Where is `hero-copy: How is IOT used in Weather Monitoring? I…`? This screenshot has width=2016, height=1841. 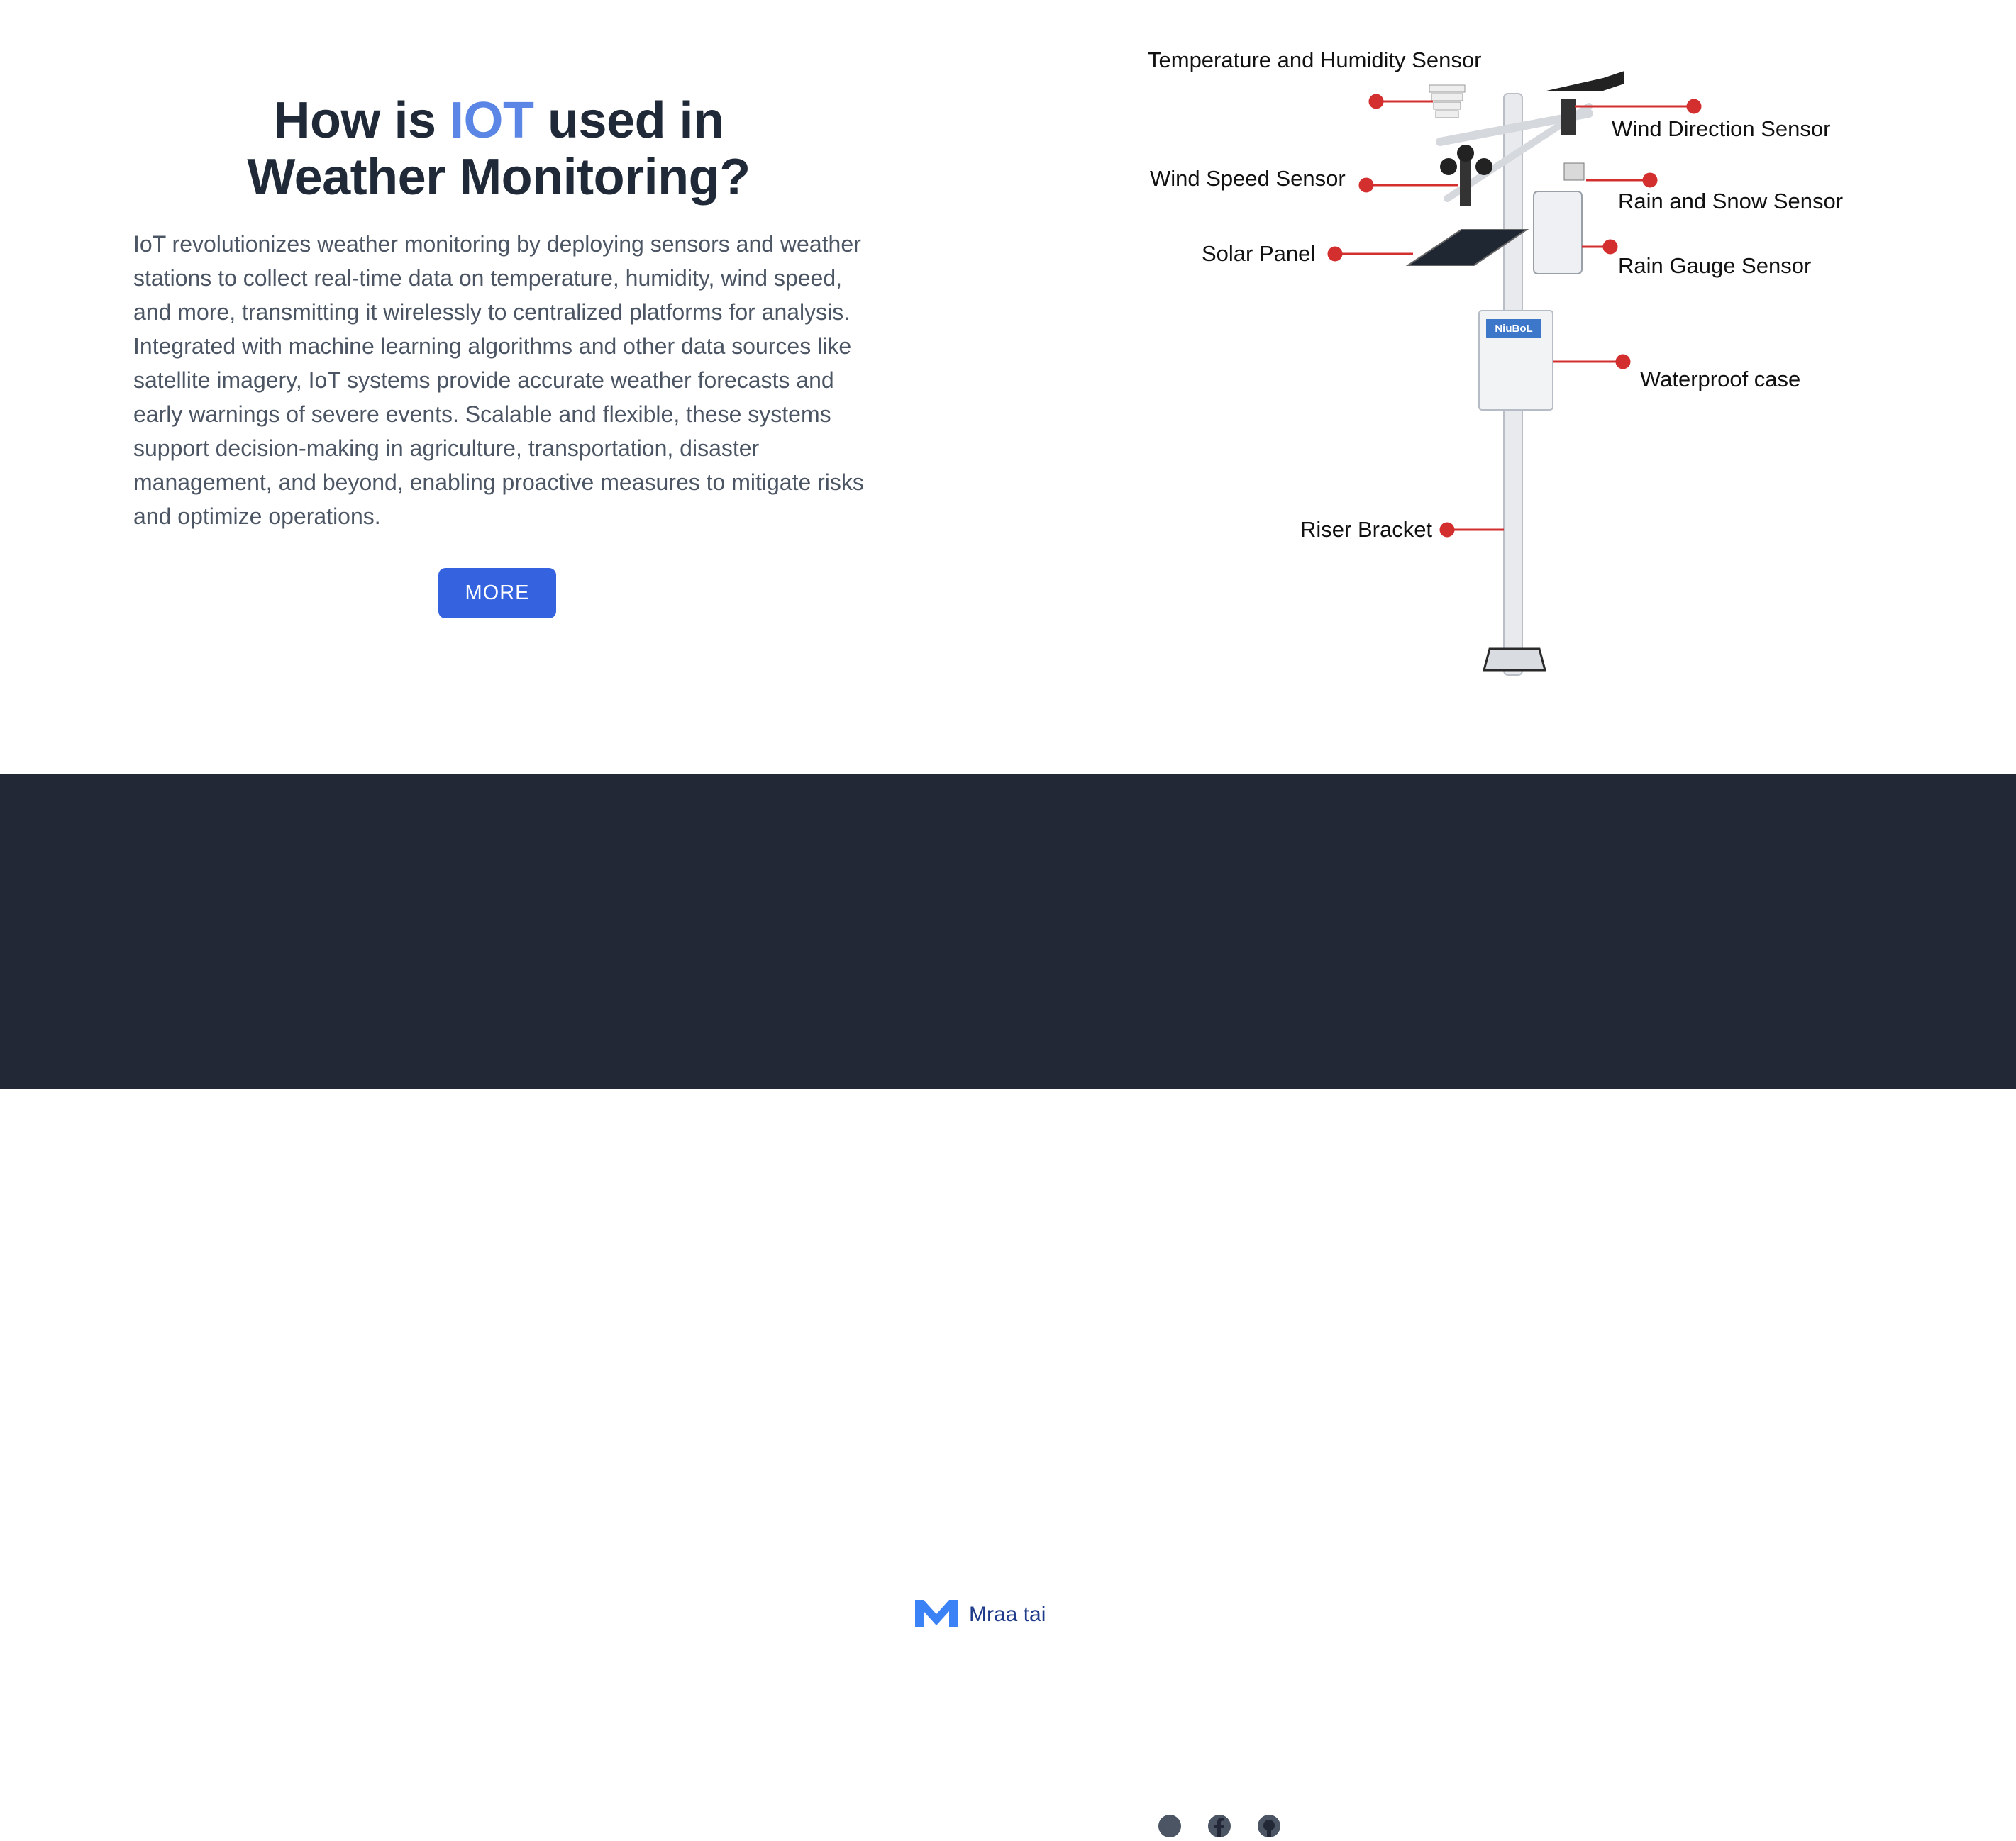 hero-copy: How is IOT used in Weather Monitoring? I… is located at coordinates (499, 312).